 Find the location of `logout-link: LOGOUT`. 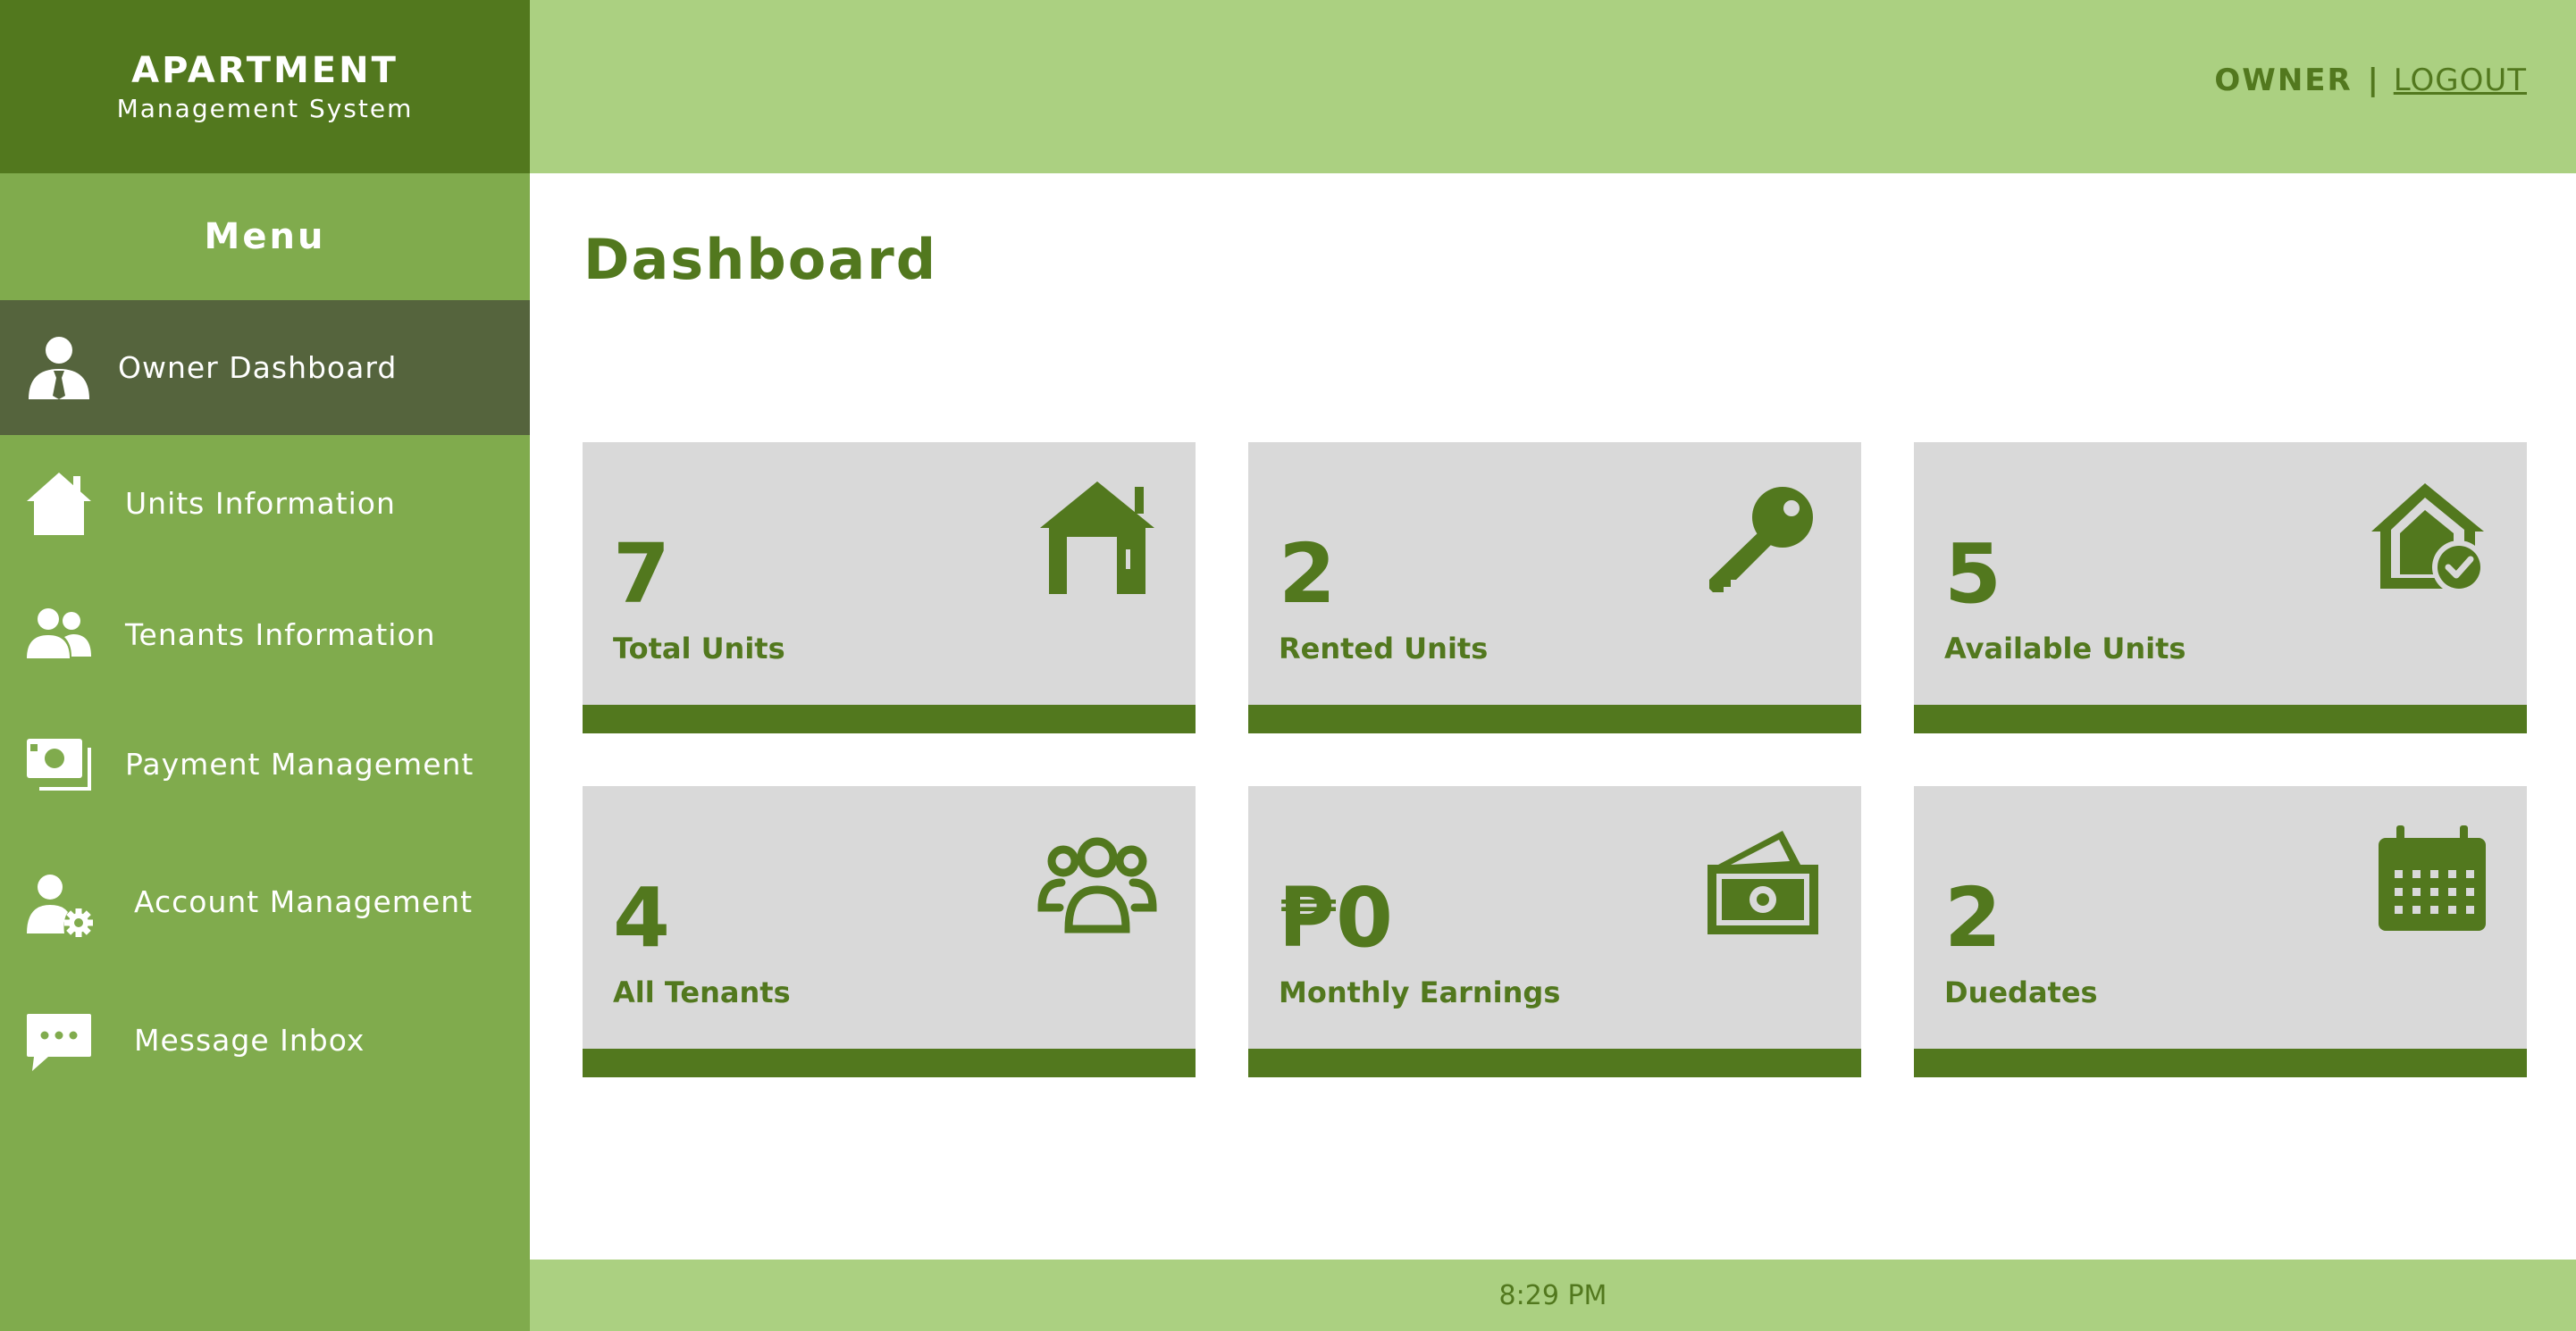

logout-link: LOGOUT is located at coordinates (2460, 80).